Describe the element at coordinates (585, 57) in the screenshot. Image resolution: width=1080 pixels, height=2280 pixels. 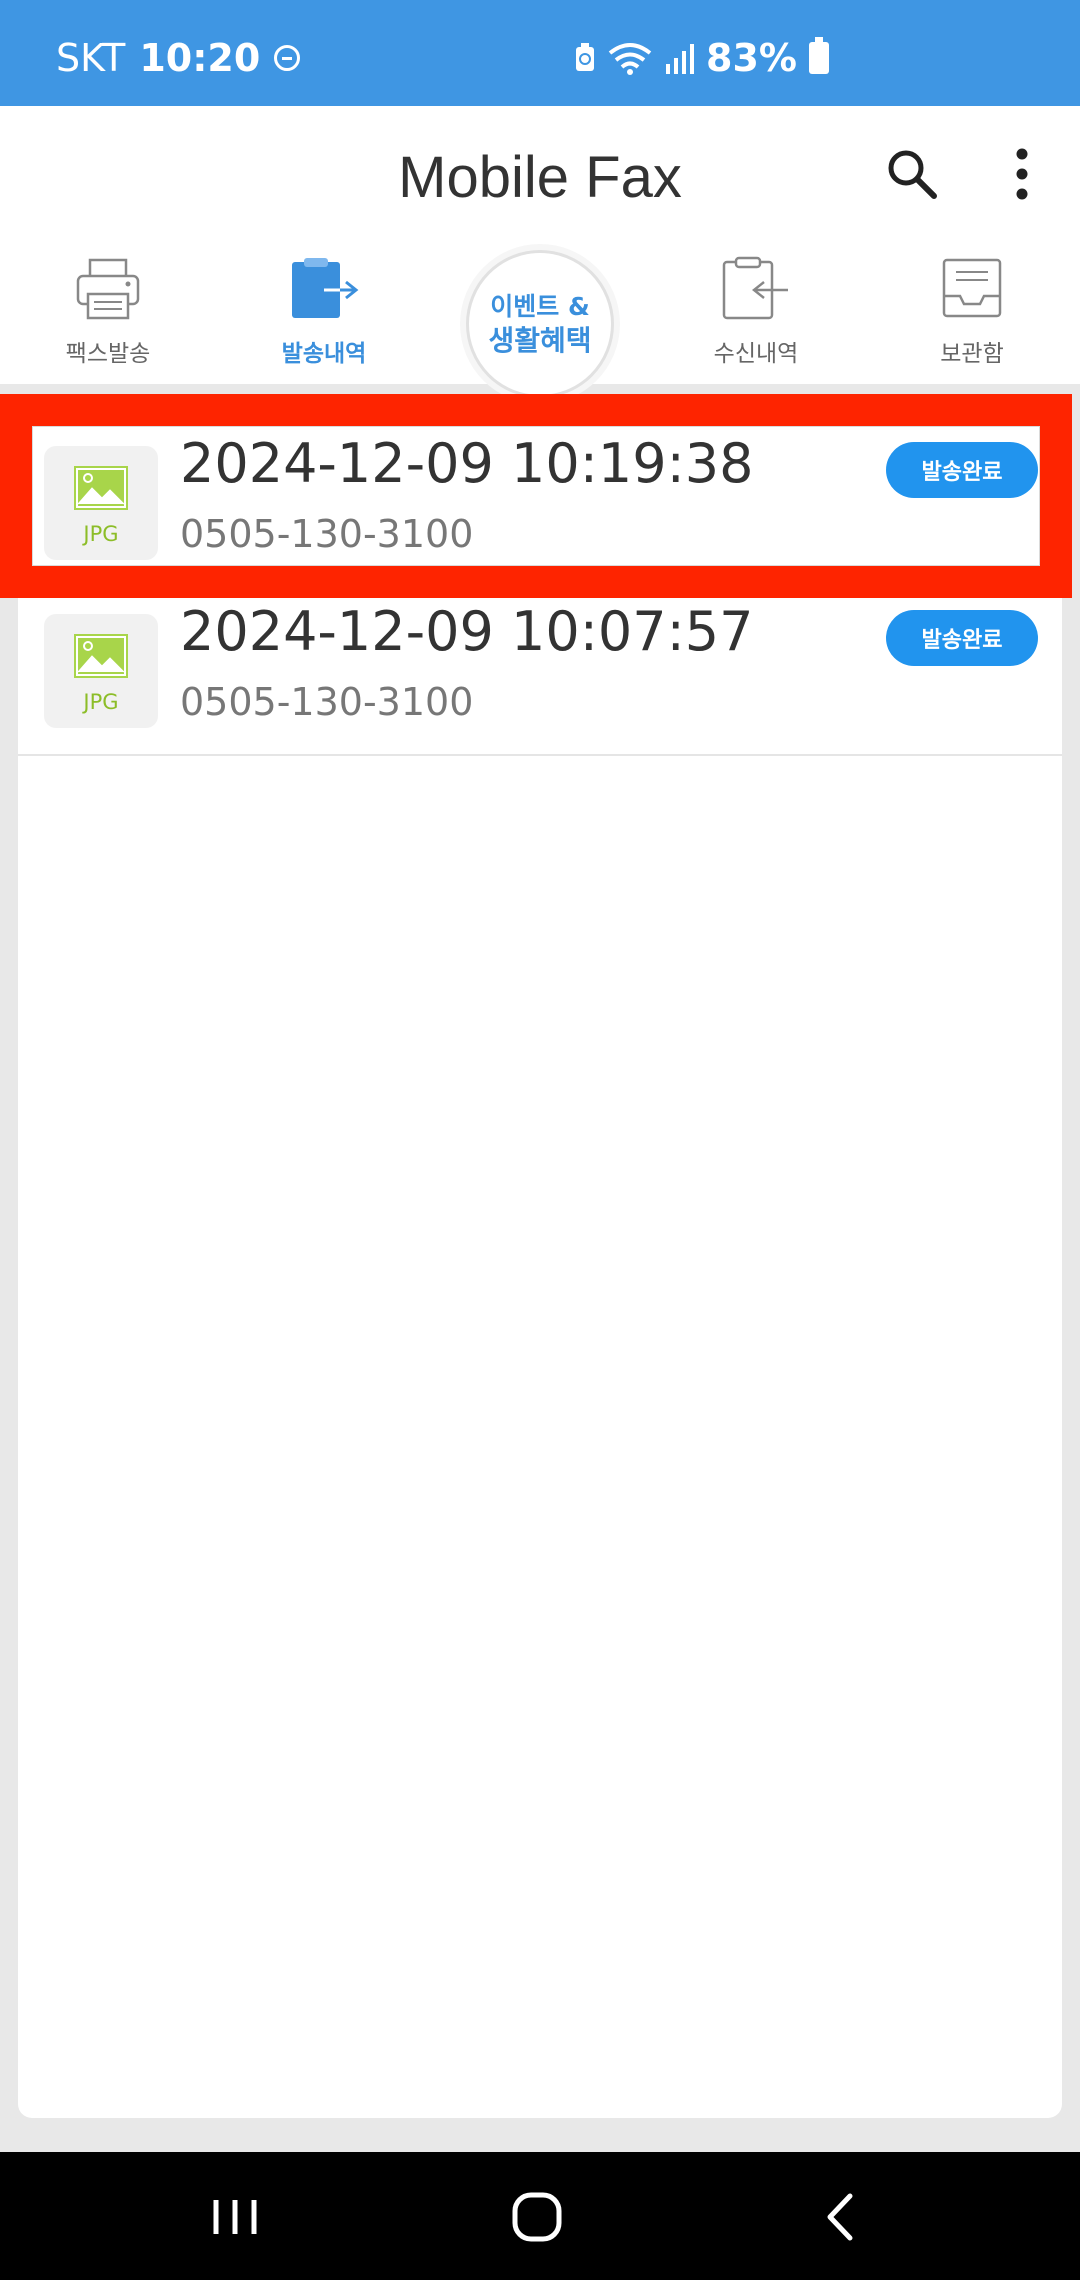
I see `battery-saver-icon` at that location.